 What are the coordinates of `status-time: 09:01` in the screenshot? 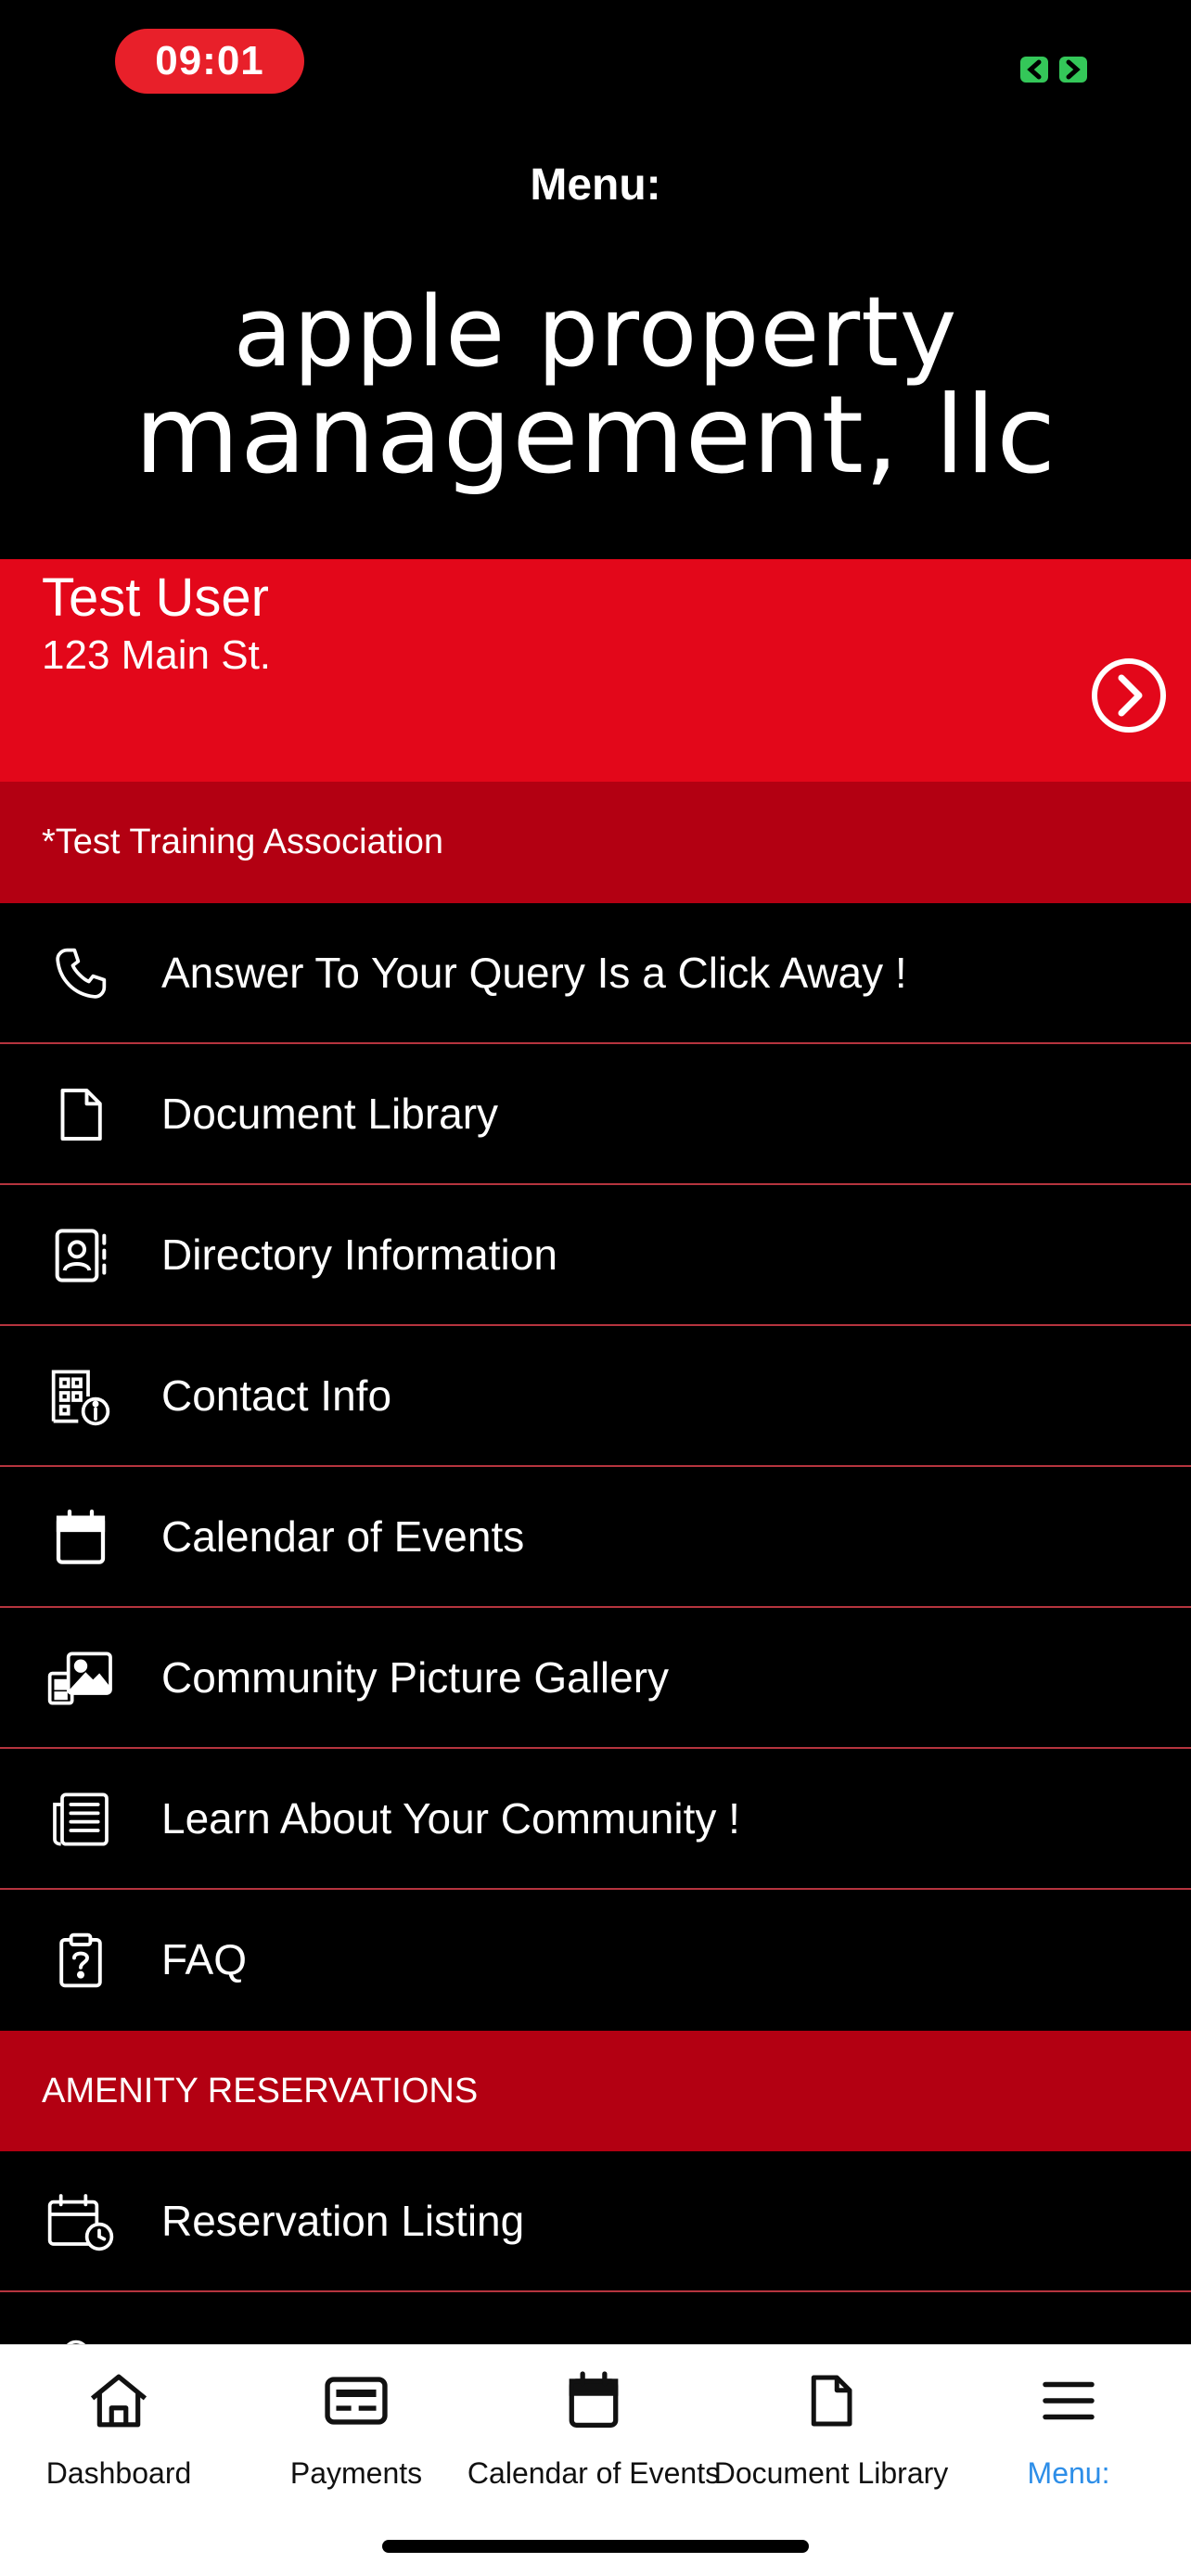 It's located at (209, 61).